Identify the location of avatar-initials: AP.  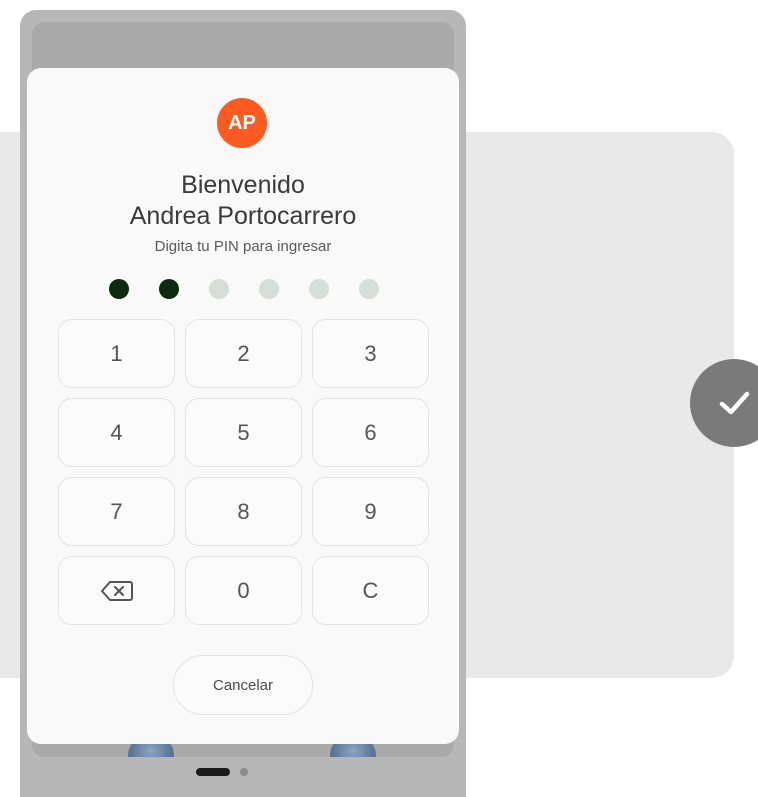
(242, 122).